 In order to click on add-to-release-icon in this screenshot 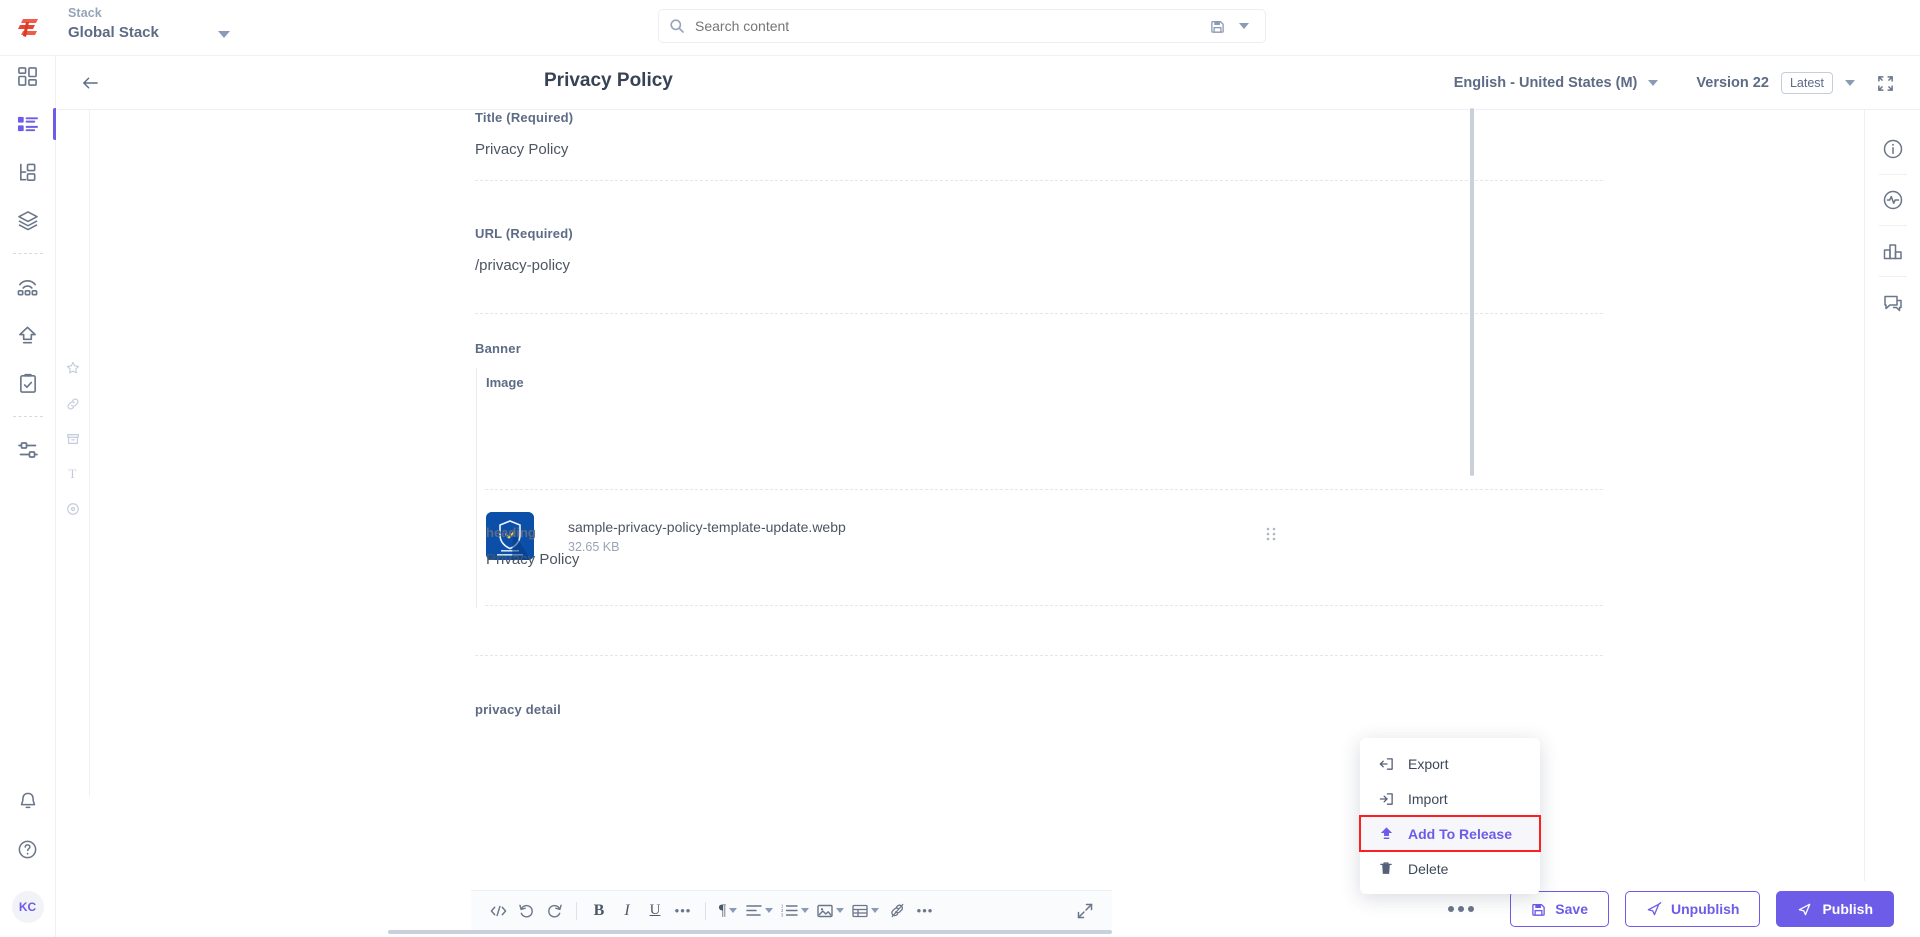, I will do `click(1386, 833)`.